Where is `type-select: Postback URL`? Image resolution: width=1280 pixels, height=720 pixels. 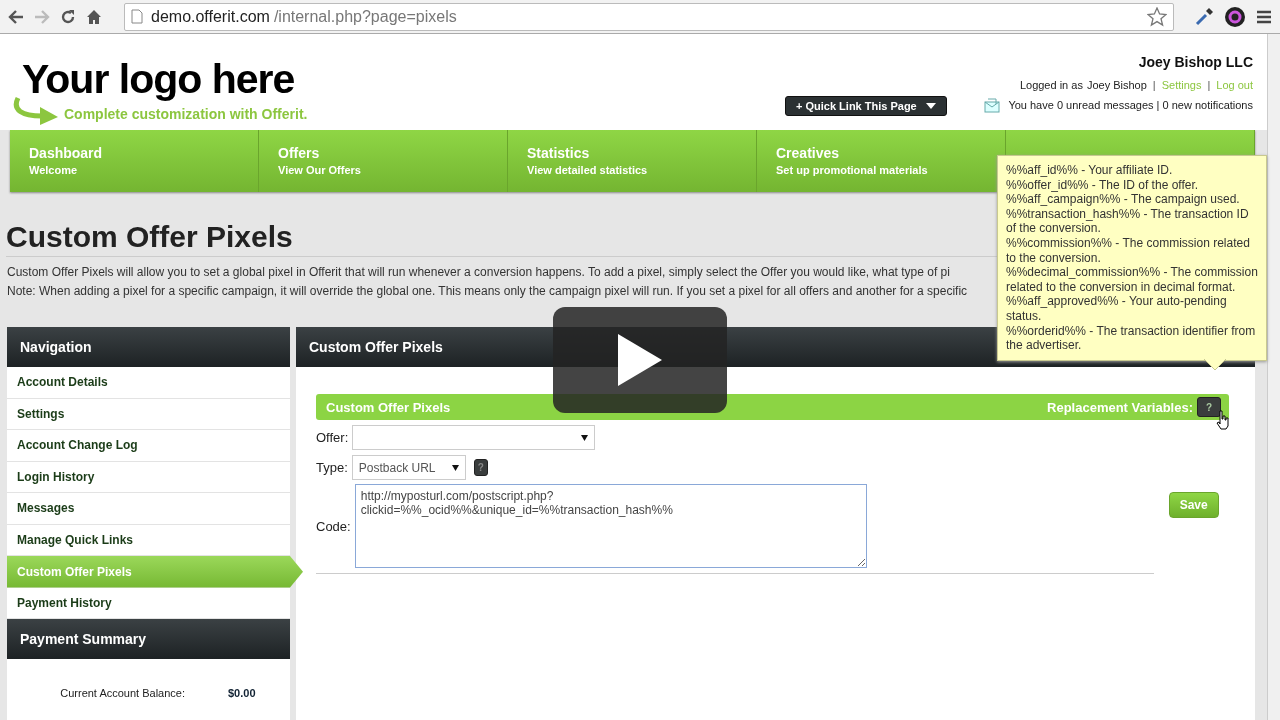
type-select: Postback URL is located at coordinates (408, 467).